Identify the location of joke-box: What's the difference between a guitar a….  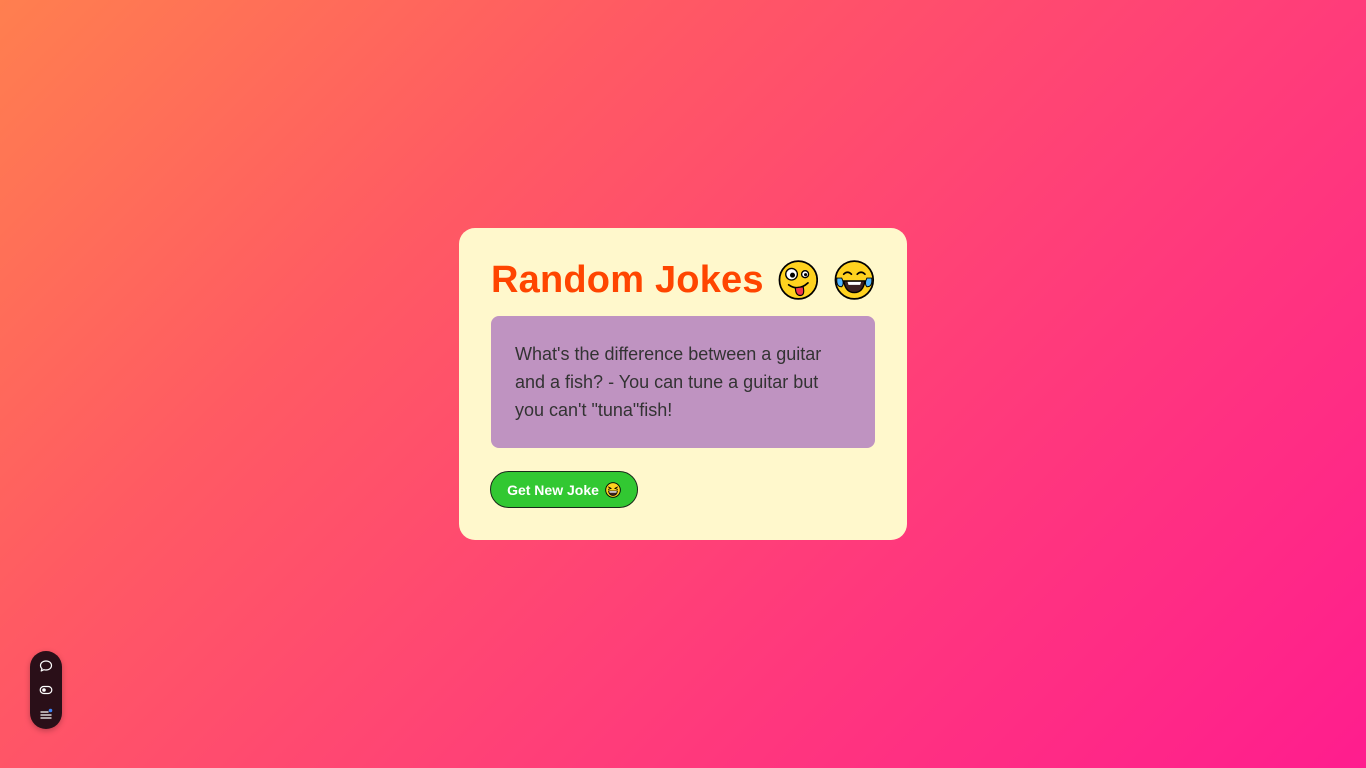
(683, 382).